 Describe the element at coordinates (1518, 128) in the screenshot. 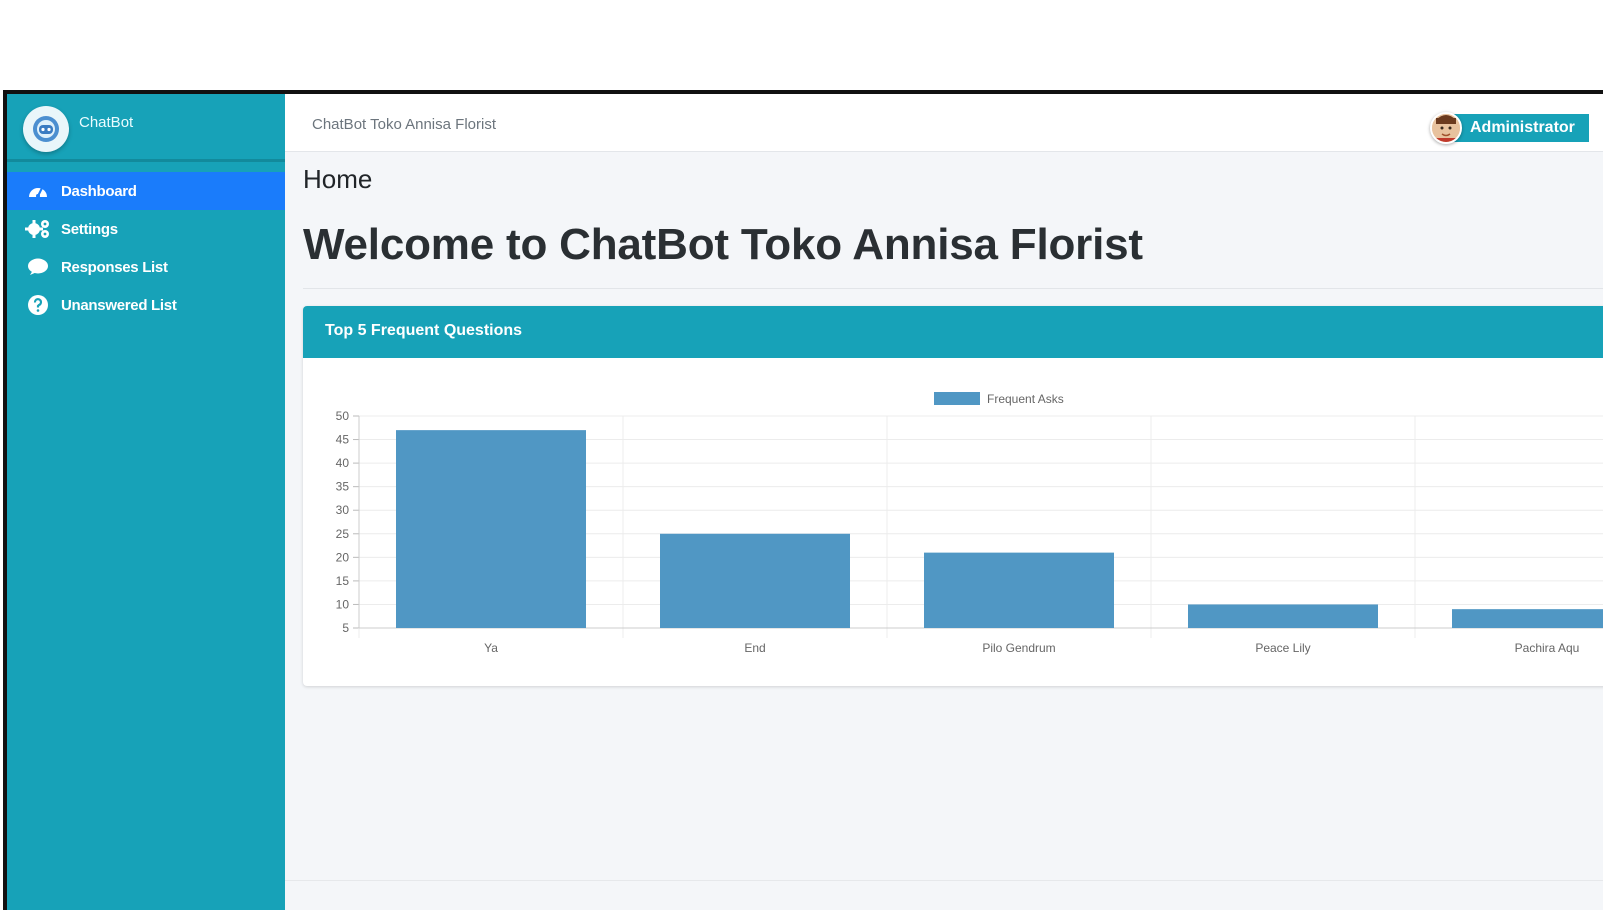

I see `user-name: Administrator` at that location.